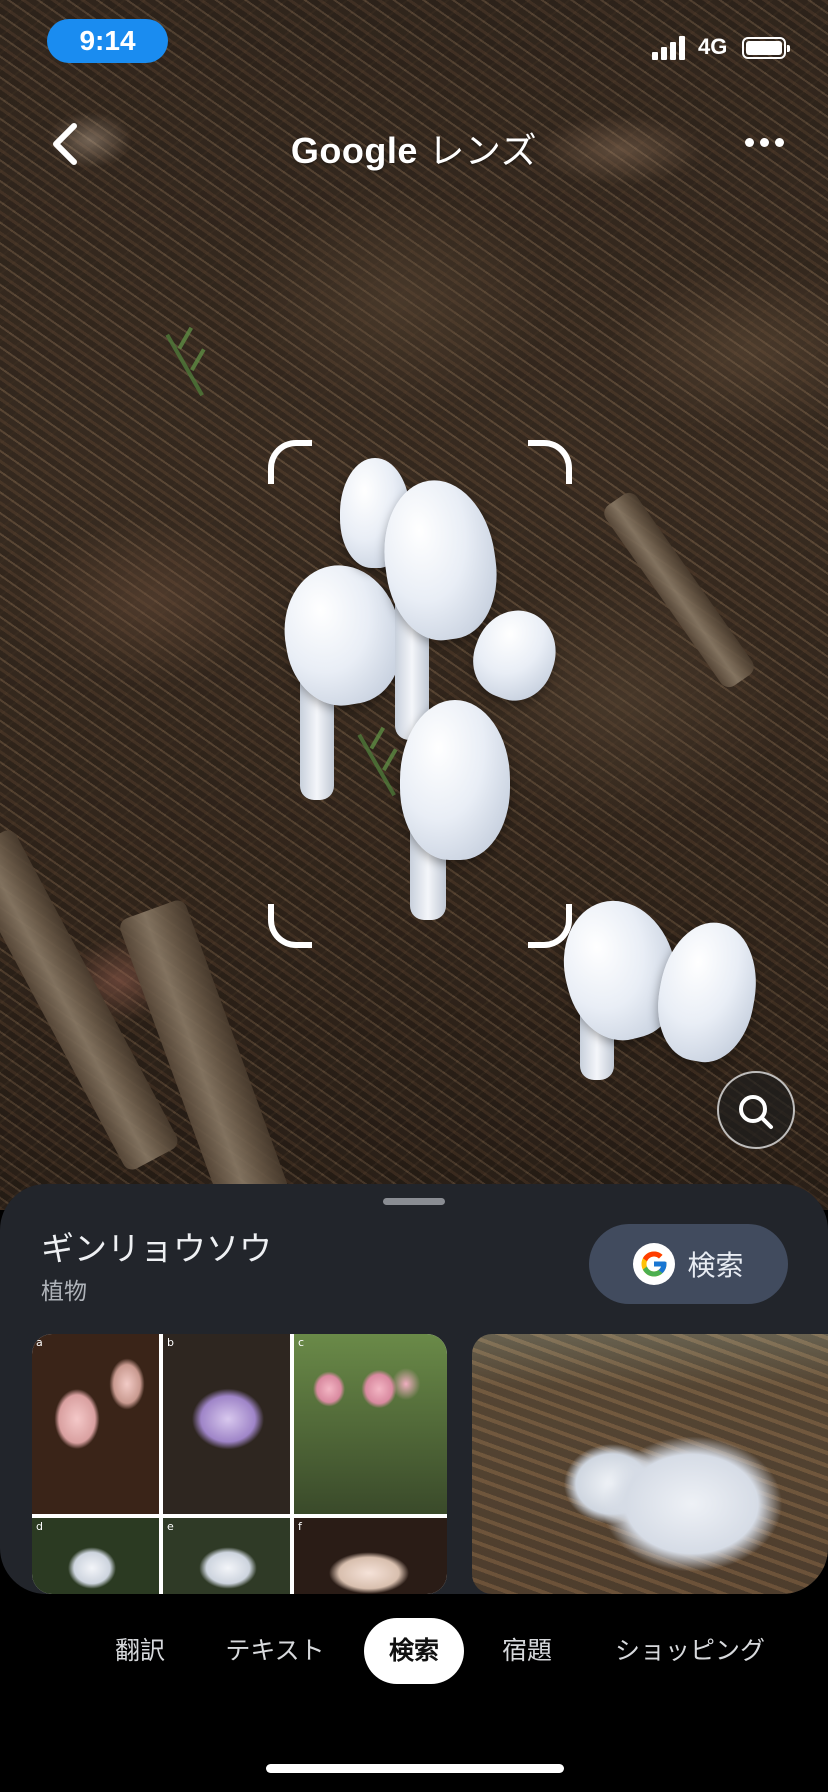 The height and width of the screenshot is (1792, 828). What do you see at coordinates (679, 590) in the screenshot?
I see `log-decoration` at bounding box center [679, 590].